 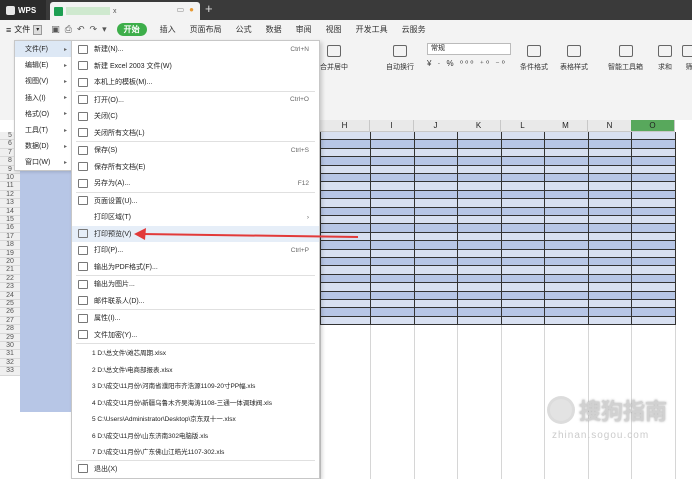 What do you see at coordinates (195, 116) in the screenshot?
I see `menu-item-4: 关闭(C)` at bounding box center [195, 116].